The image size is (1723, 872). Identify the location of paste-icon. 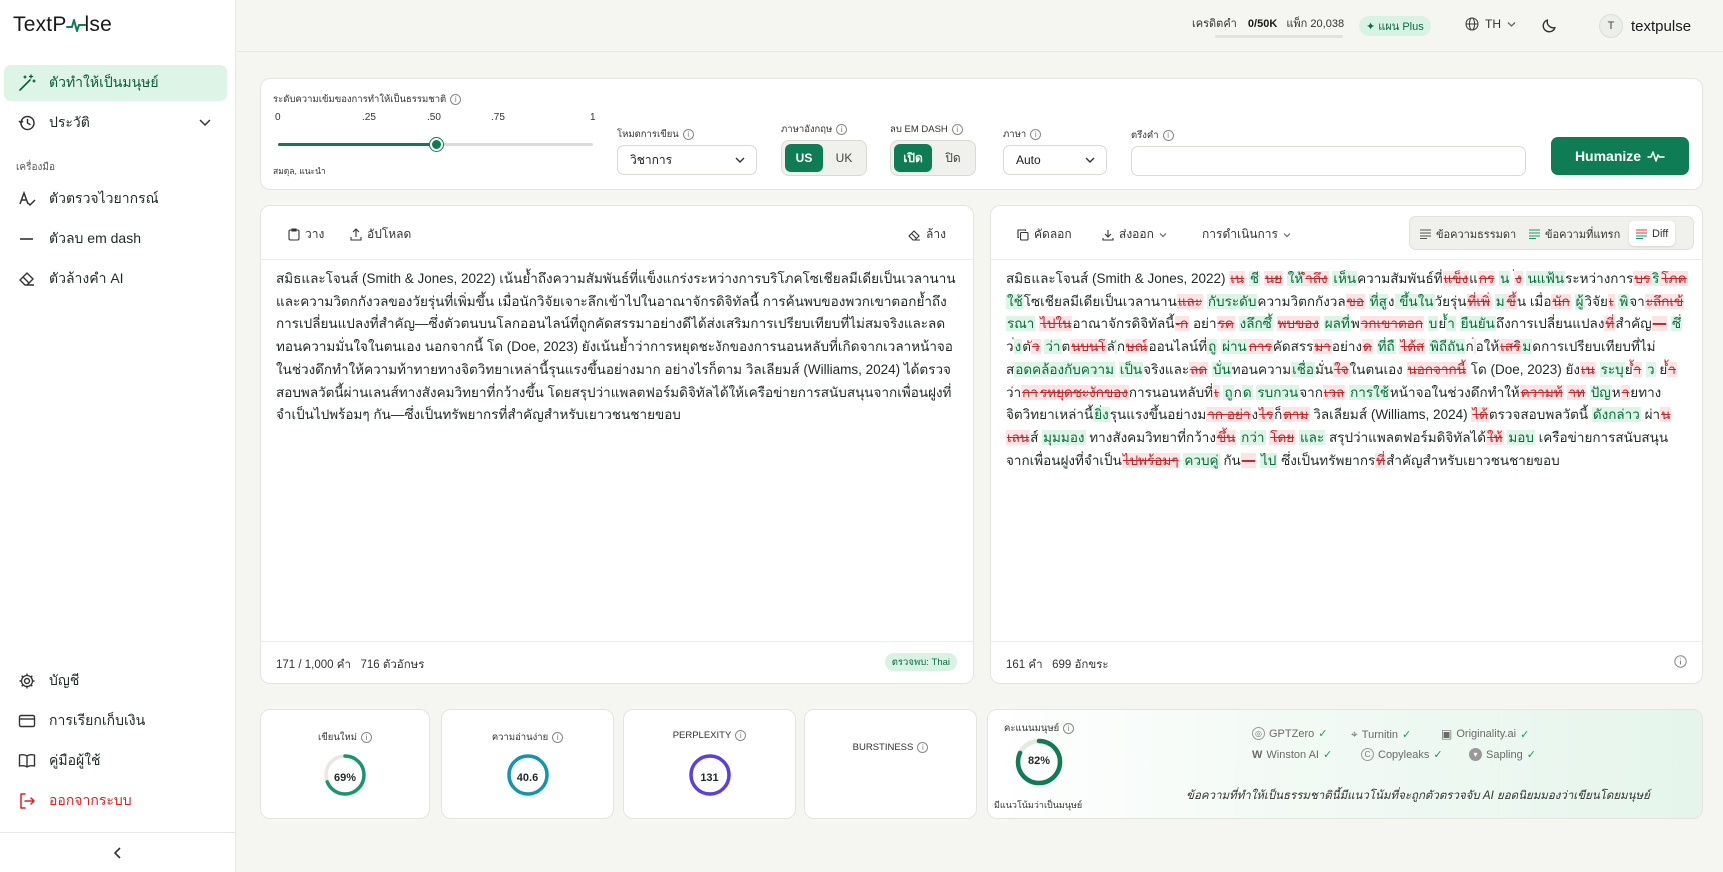
(294, 234).